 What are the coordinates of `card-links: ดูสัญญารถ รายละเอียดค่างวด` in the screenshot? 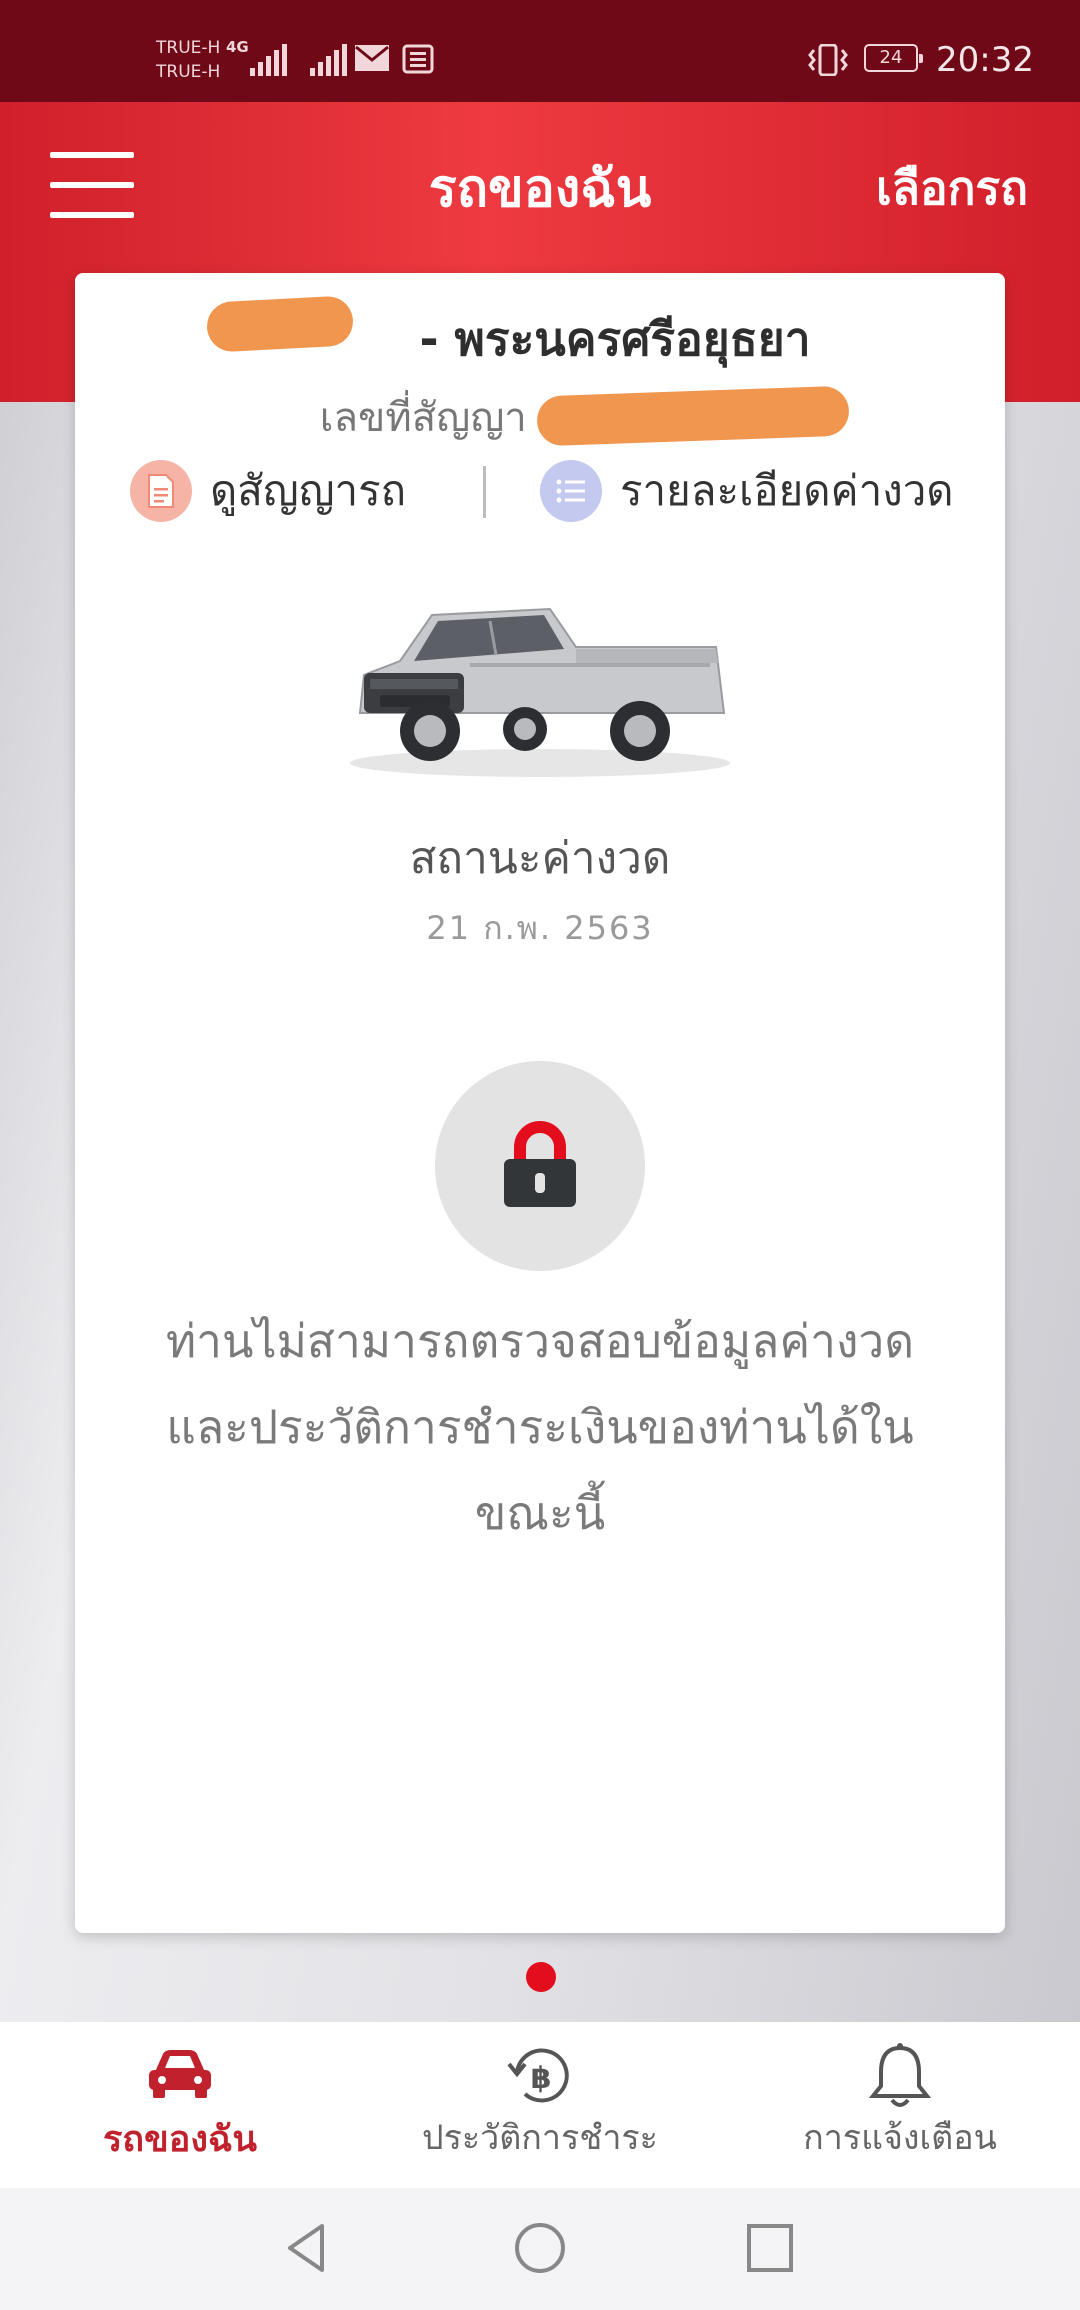 It's located at (540, 493).